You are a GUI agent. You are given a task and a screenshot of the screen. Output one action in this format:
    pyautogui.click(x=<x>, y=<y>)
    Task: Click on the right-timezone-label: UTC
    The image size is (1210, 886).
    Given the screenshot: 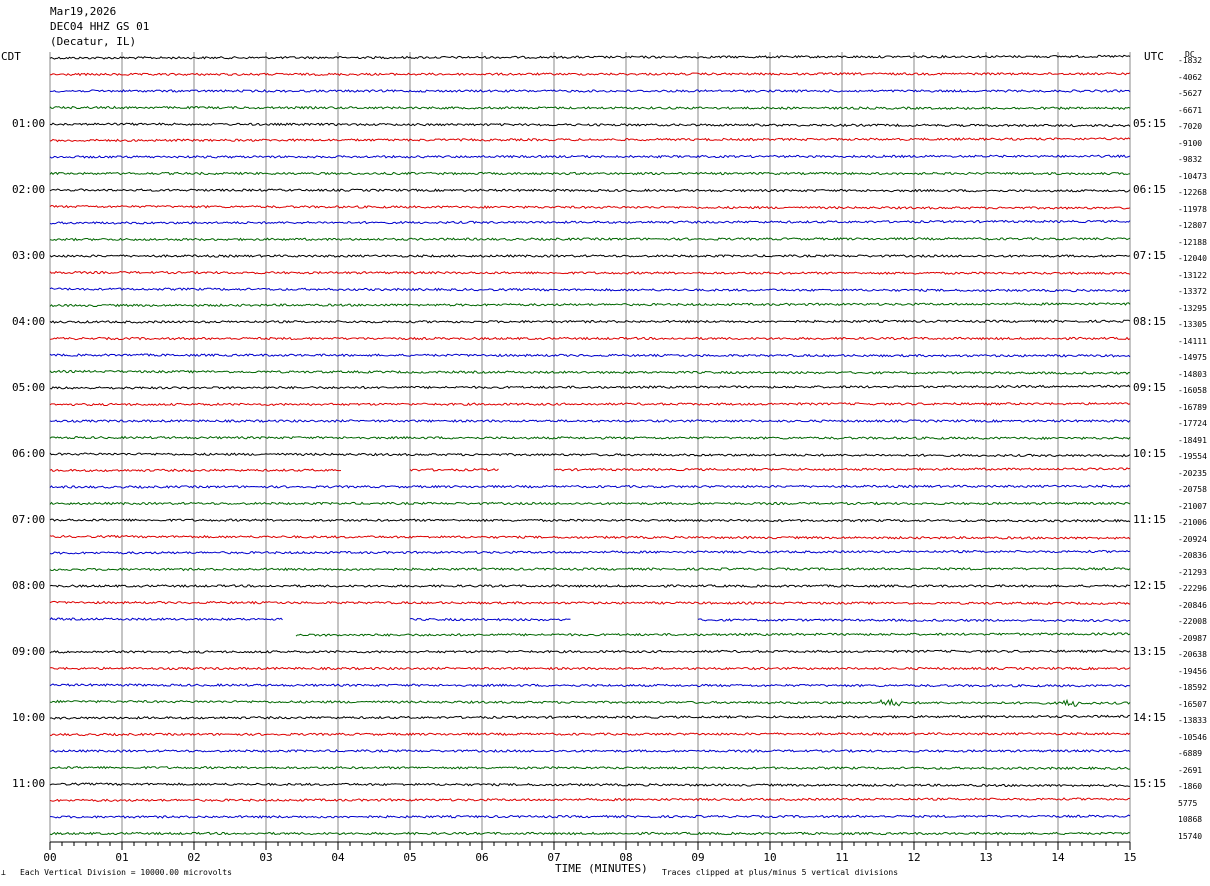 What is the action you would take?
    pyautogui.click(x=1154, y=56)
    